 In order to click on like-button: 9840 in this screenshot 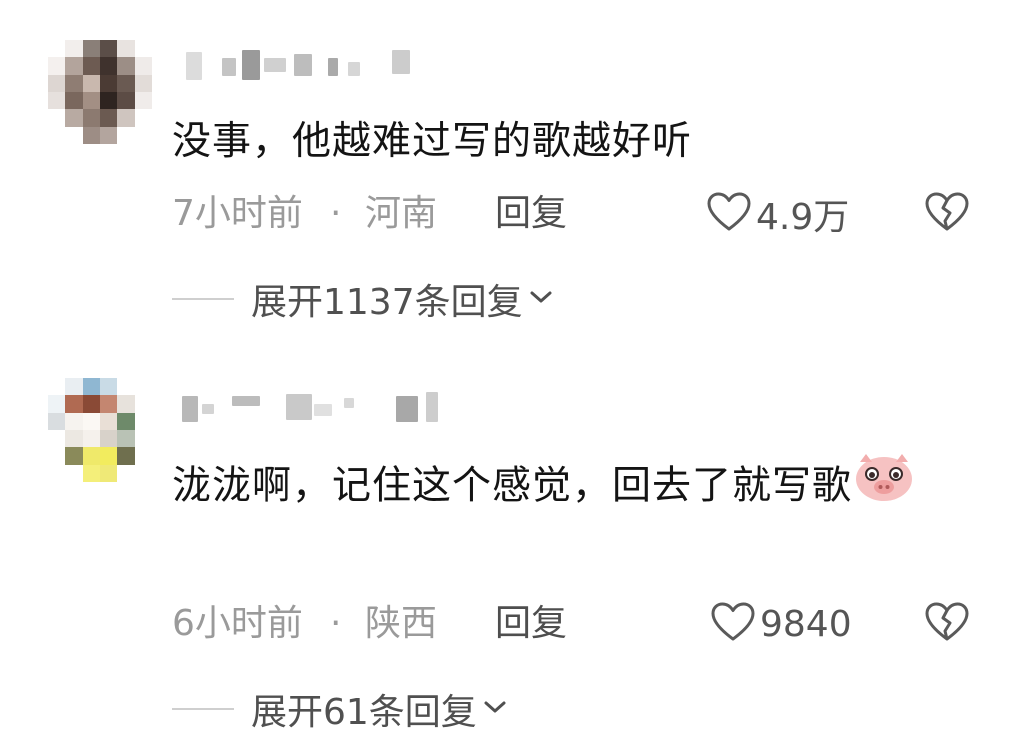, I will do `click(781, 624)`.